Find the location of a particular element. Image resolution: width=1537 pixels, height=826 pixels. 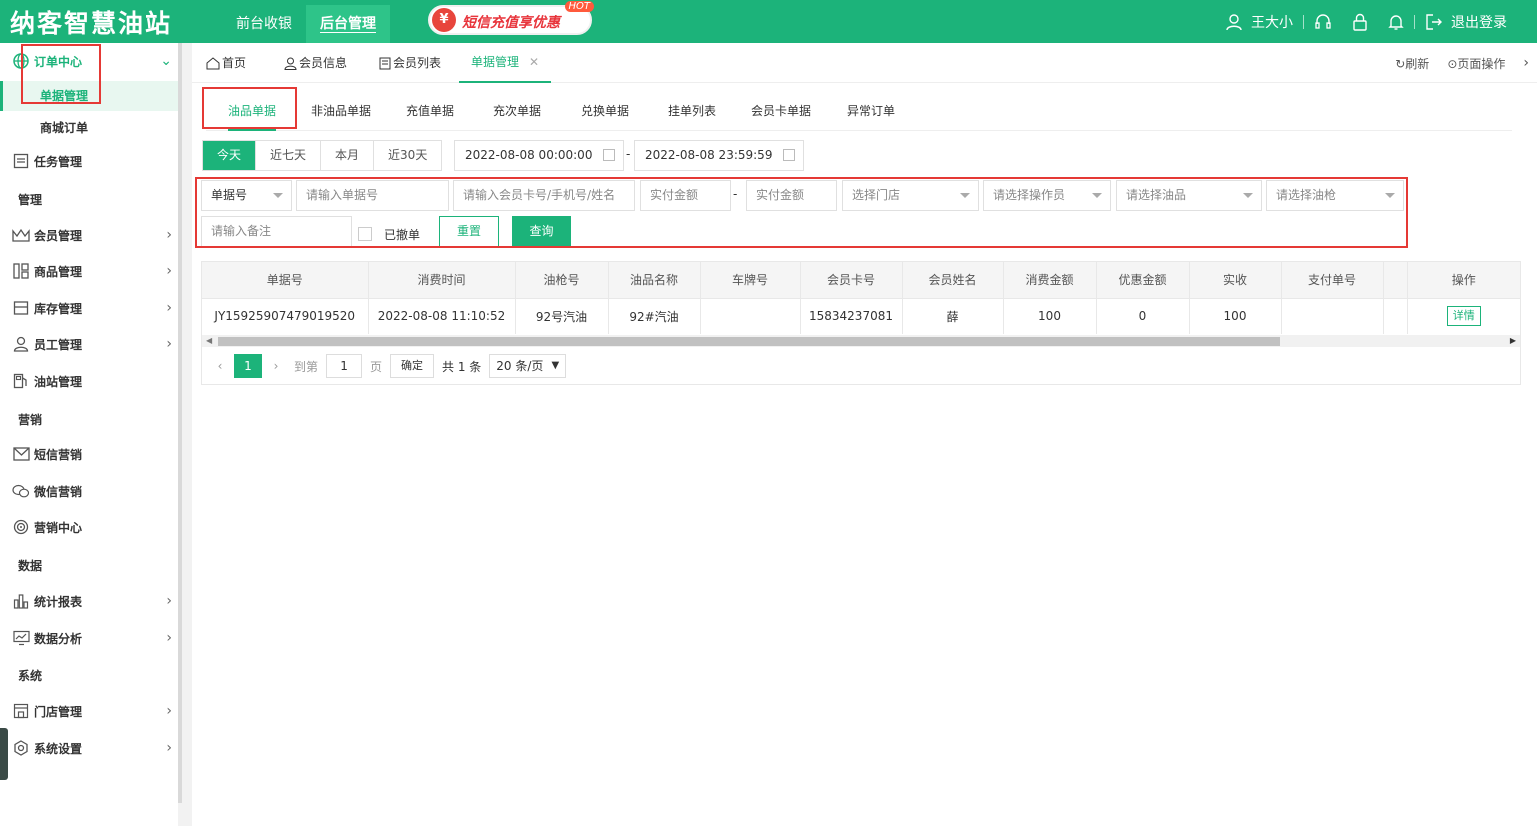

notification-button is located at coordinates (1396, 22).